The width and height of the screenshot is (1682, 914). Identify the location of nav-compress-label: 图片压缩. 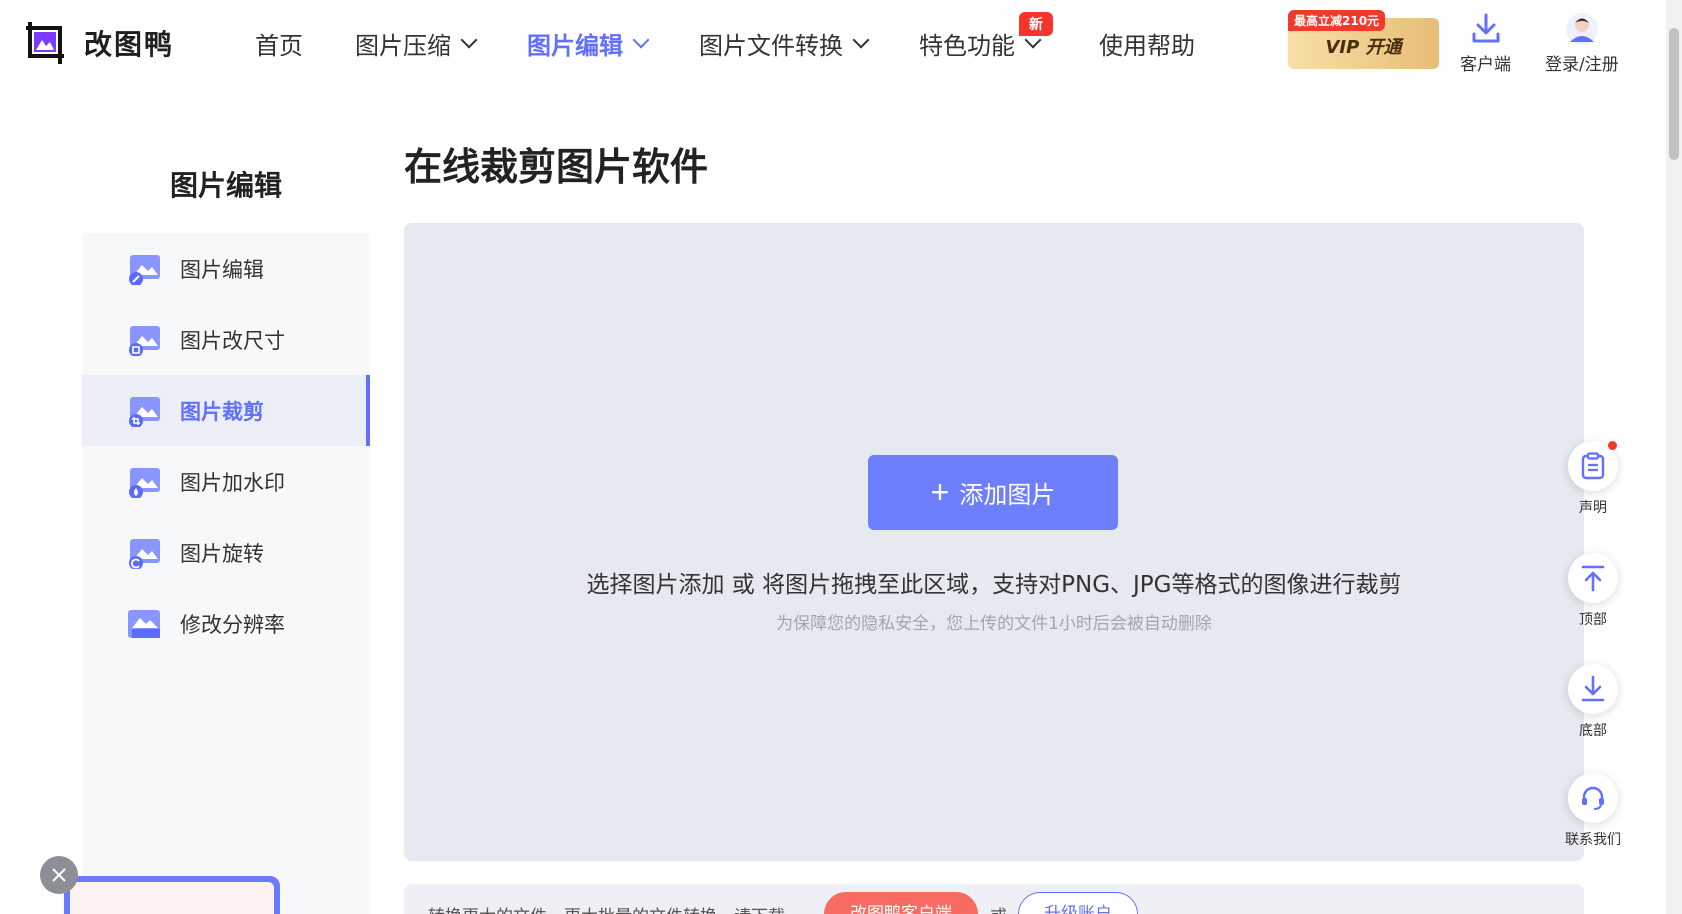
(403, 46).